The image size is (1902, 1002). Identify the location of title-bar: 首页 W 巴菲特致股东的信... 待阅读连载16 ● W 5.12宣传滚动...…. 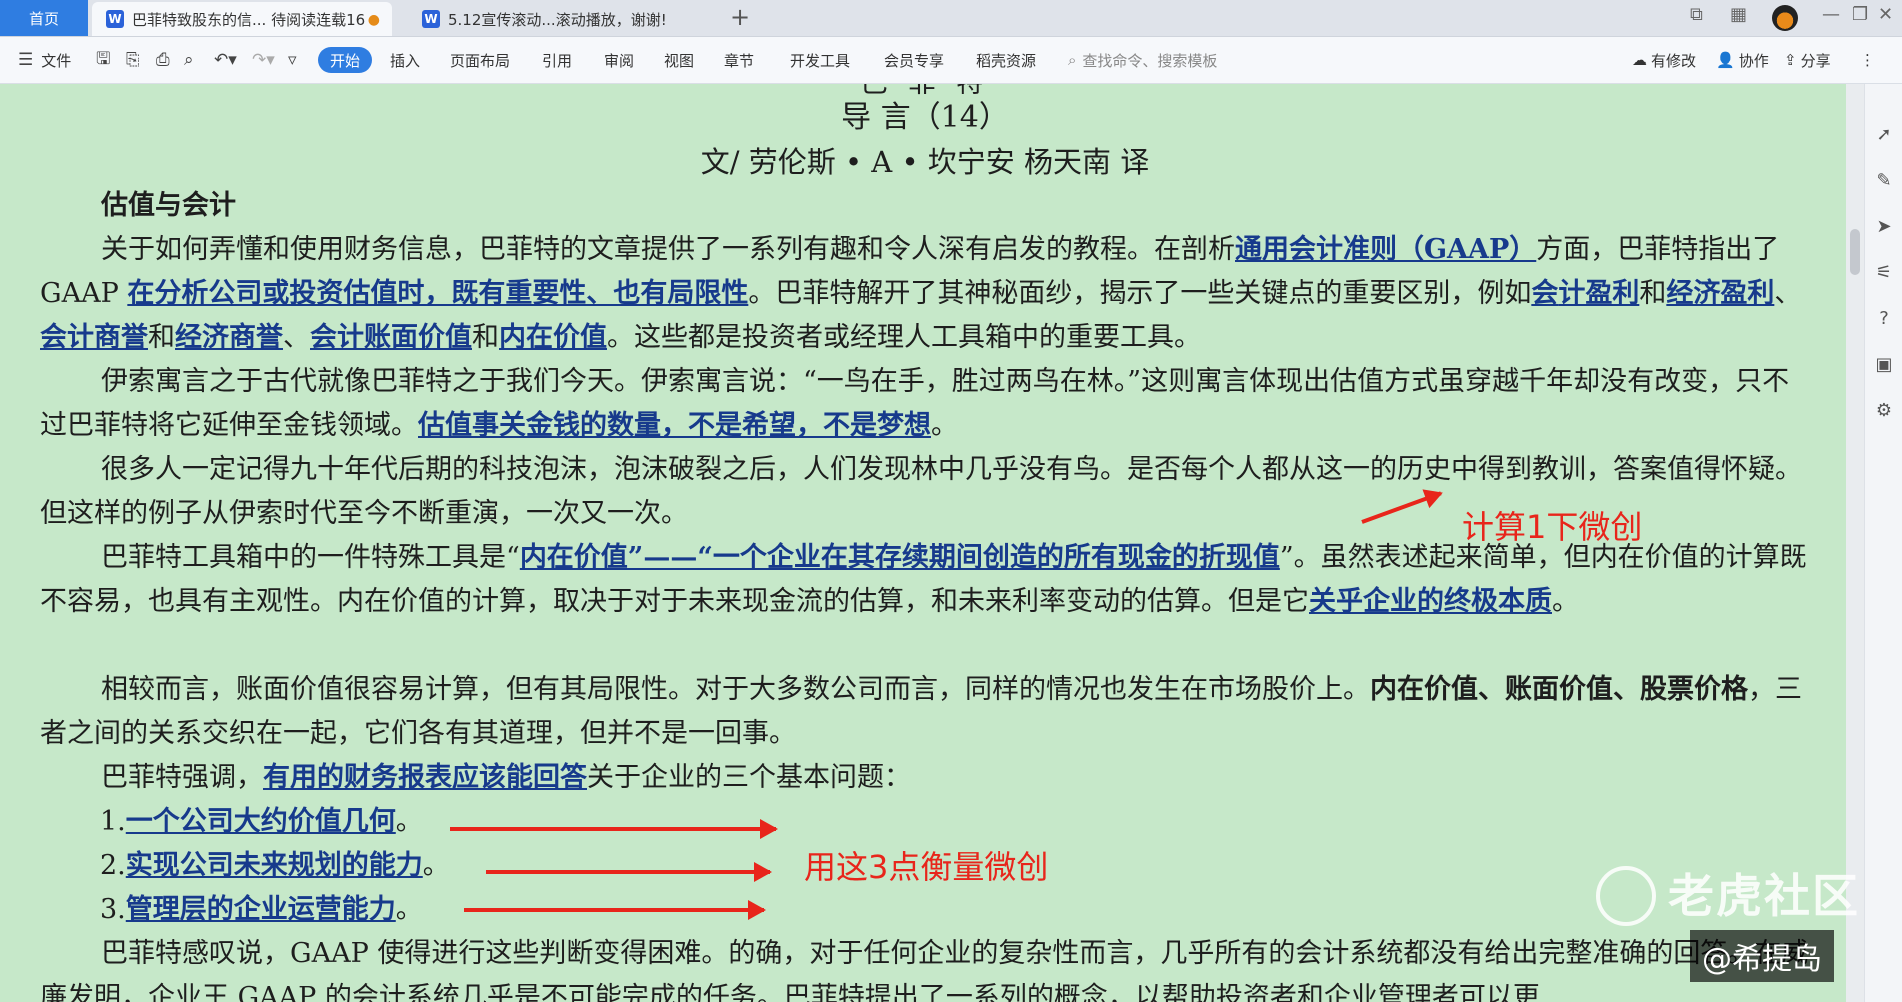
(951, 18).